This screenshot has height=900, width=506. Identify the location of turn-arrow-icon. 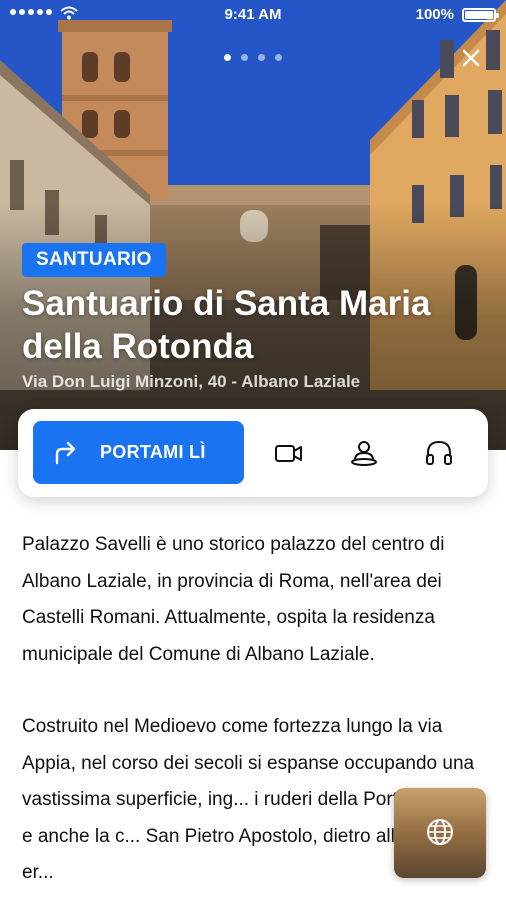
(65, 453).